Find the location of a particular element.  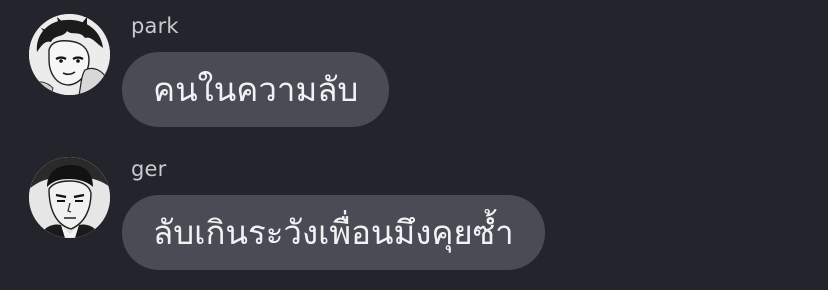

sender-name: ger is located at coordinates (149, 169).